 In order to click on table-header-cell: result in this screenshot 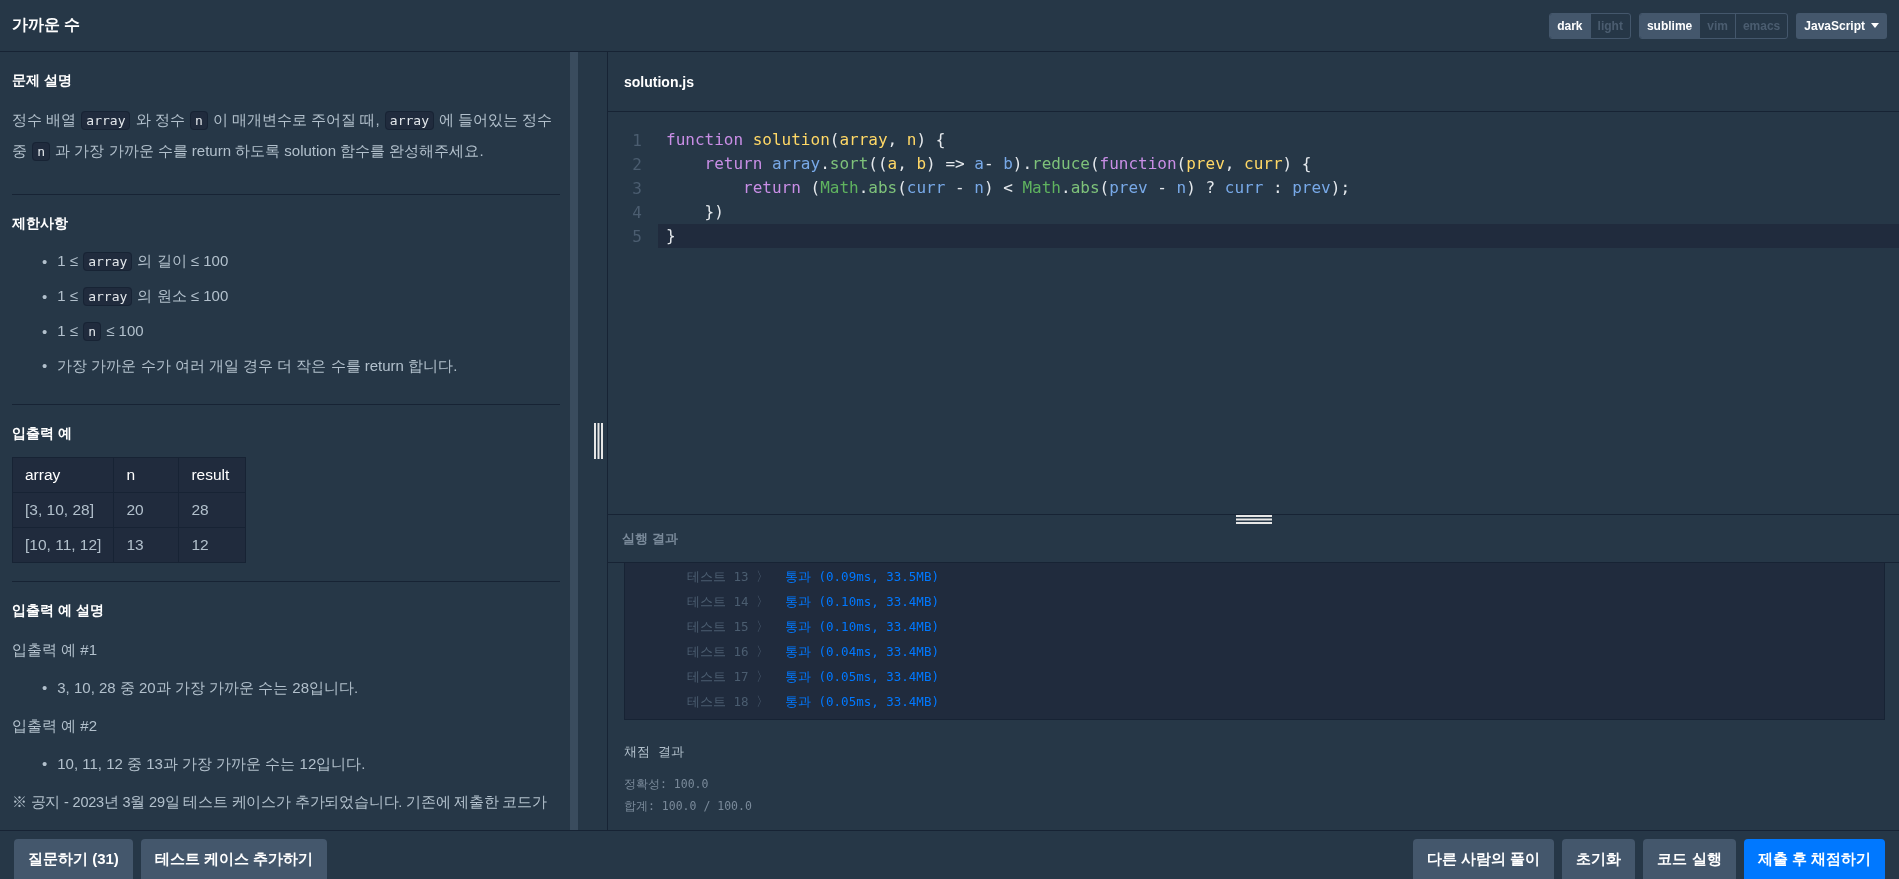, I will do `click(212, 475)`.